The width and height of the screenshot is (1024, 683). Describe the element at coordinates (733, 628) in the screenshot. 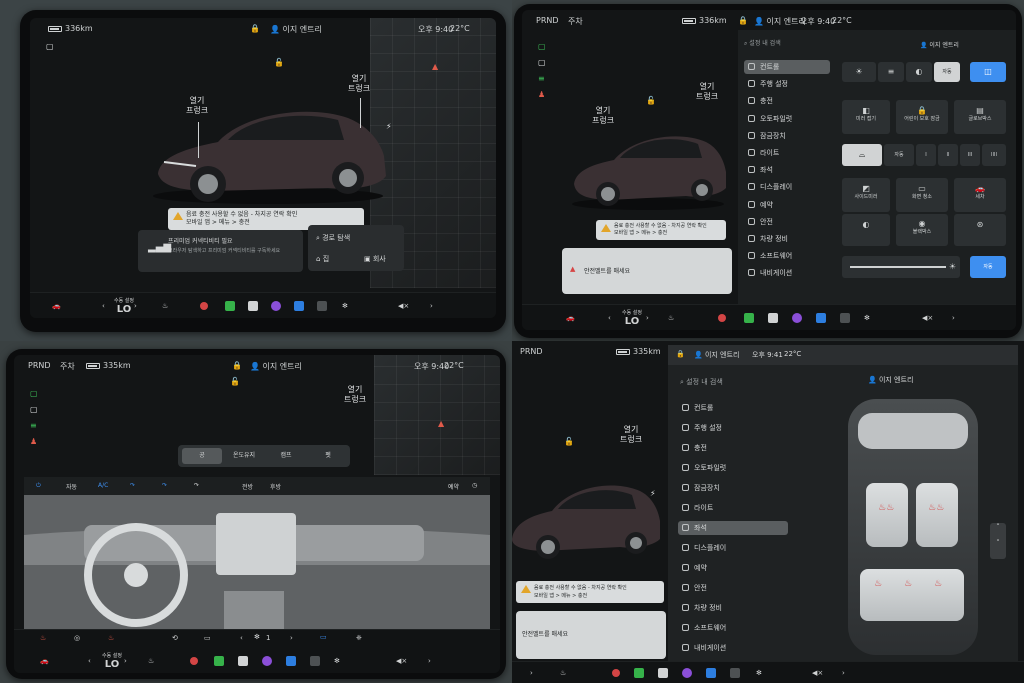

I see `menu-item-12: 소프트웨어` at that location.